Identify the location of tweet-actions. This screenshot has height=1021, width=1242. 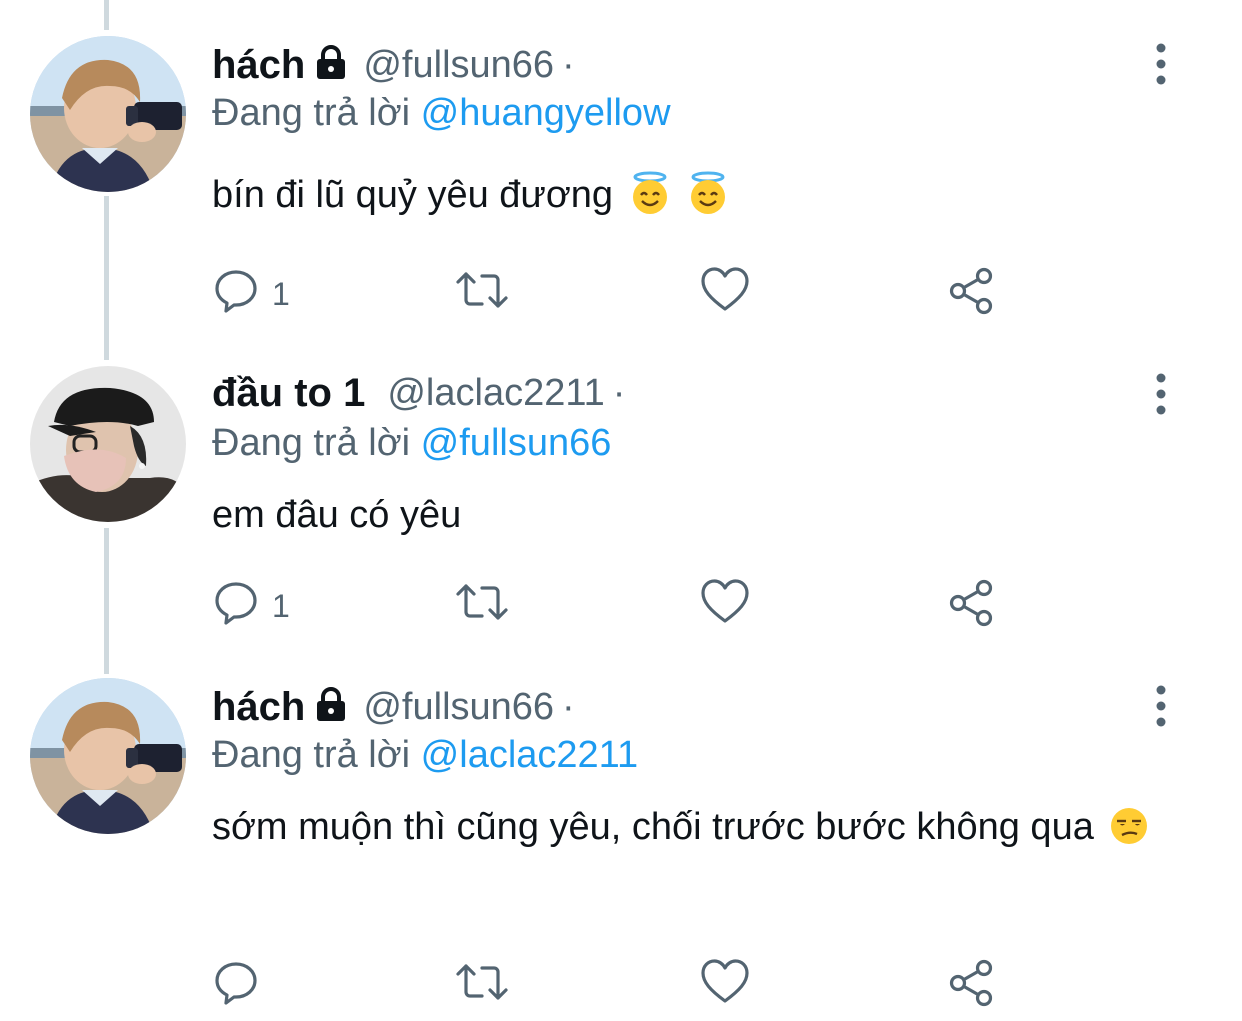
(612, 983).